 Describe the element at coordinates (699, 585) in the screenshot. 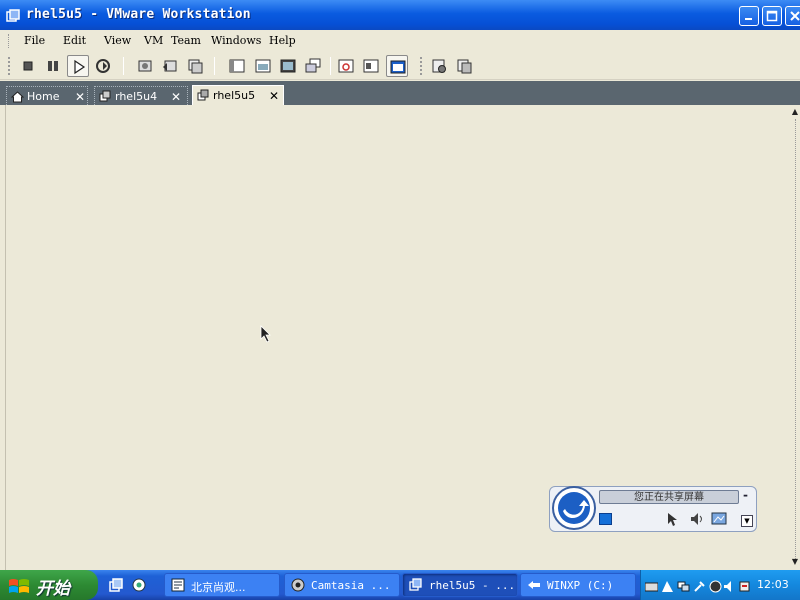

I see `tool-icon` at that location.